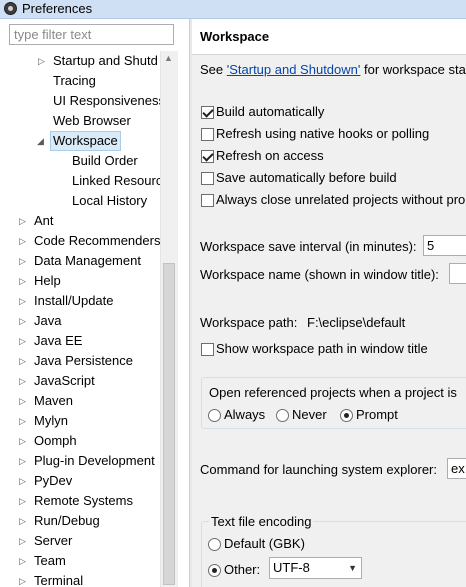 The image size is (466, 587). Describe the element at coordinates (214, 570) in the screenshot. I see `encoding-other-radio` at that location.